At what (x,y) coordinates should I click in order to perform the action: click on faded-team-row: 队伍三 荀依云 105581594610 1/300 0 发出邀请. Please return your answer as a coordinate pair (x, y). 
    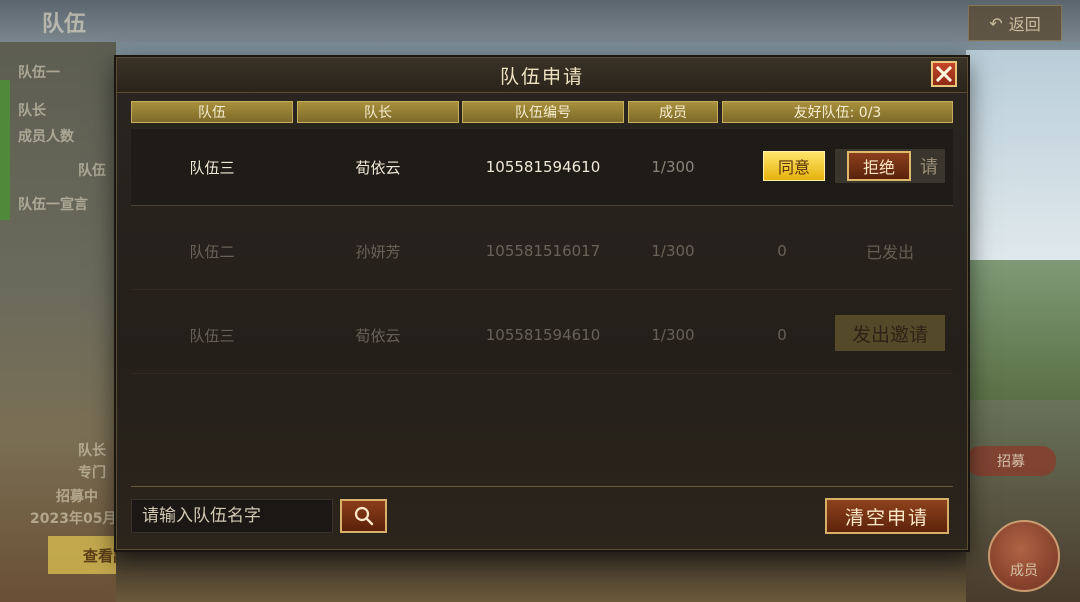
    Looking at the image, I should click on (542, 335).